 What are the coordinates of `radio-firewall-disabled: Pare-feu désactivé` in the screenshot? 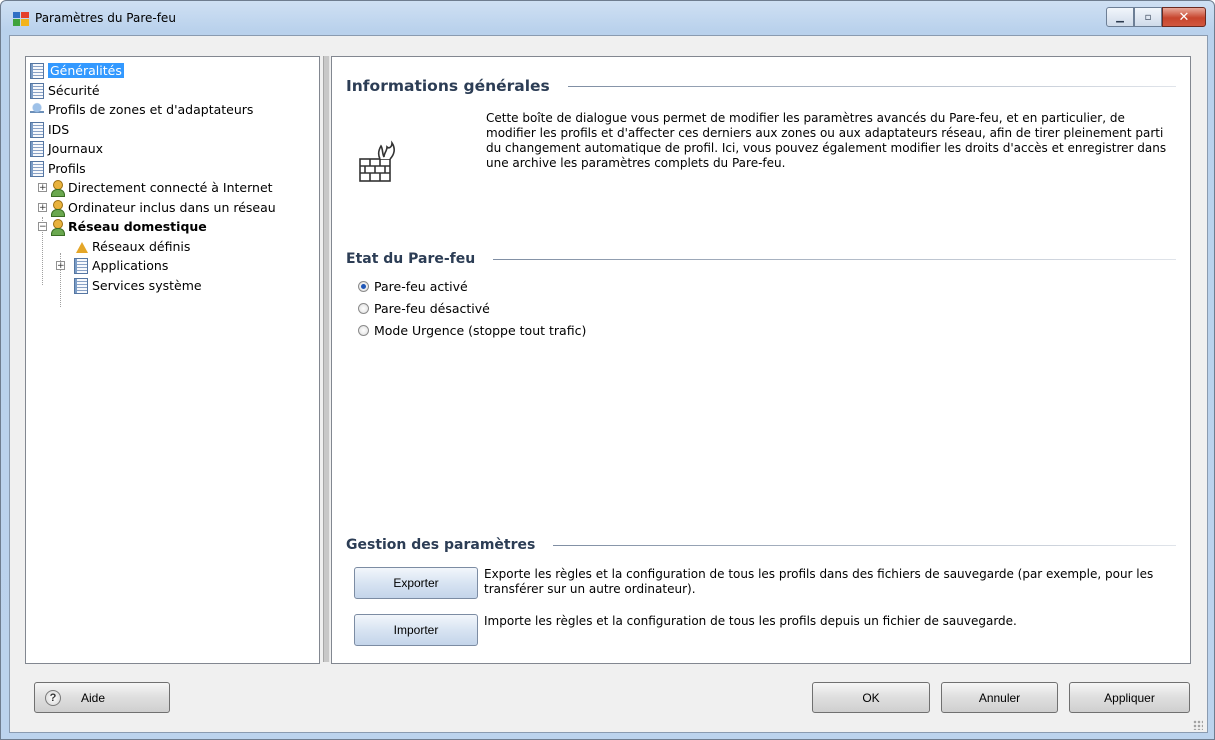 It's located at (424, 308).